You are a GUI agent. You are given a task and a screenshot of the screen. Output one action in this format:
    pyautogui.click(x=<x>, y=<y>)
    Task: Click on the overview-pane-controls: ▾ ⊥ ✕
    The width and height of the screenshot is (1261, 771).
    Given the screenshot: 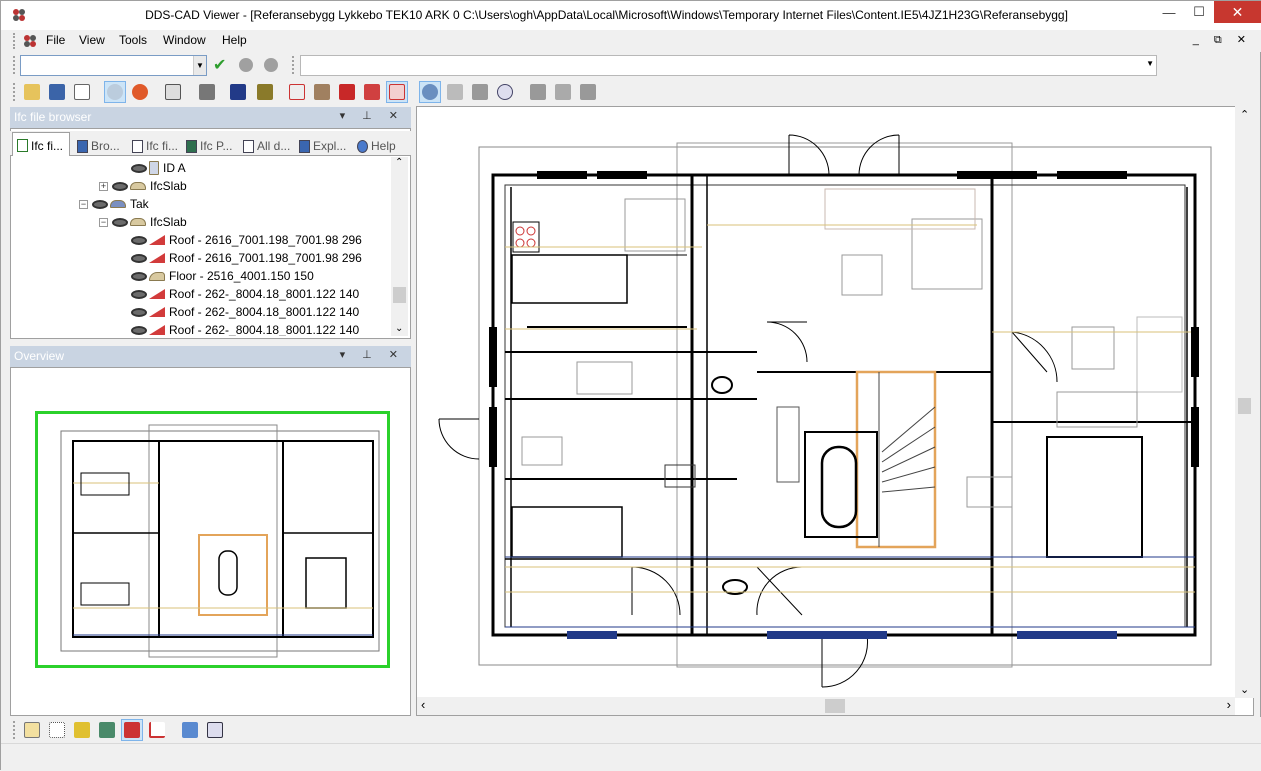 What is the action you would take?
    pyautogui.click(x=372, y=354)
    